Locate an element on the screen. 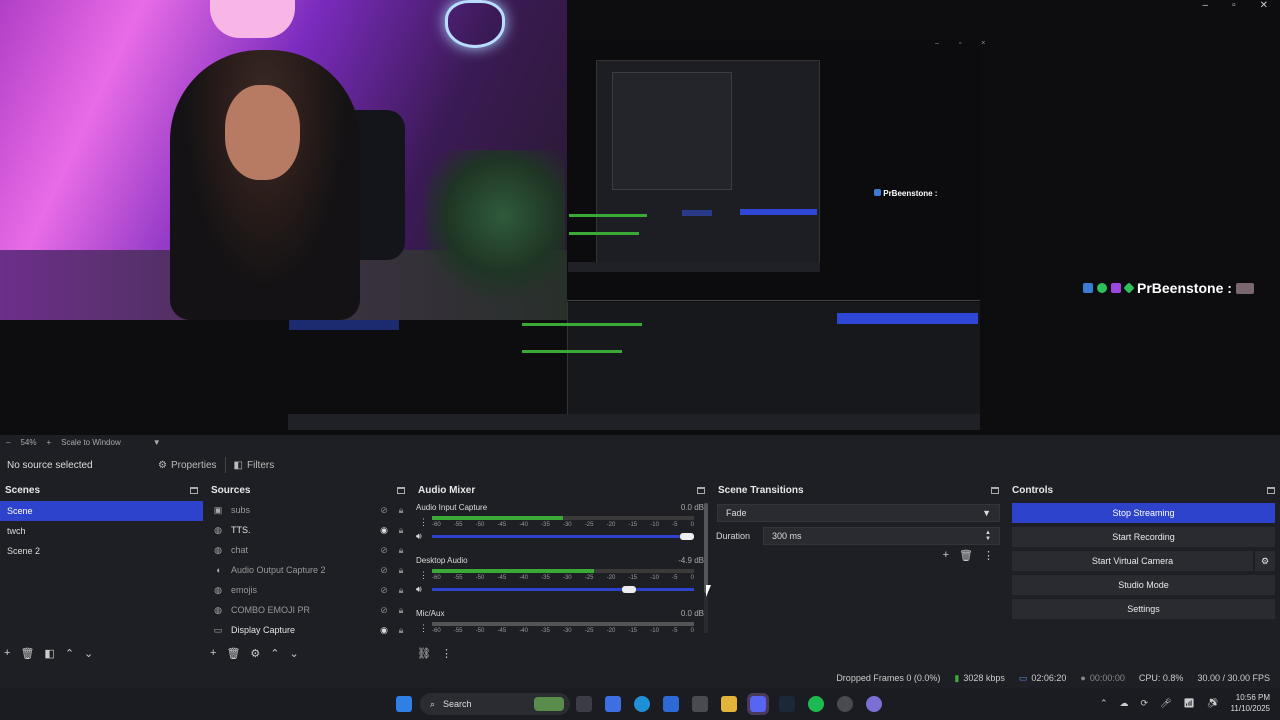 The image size is (1280, 720). flag-icon is located at coordinates (1244, 288).